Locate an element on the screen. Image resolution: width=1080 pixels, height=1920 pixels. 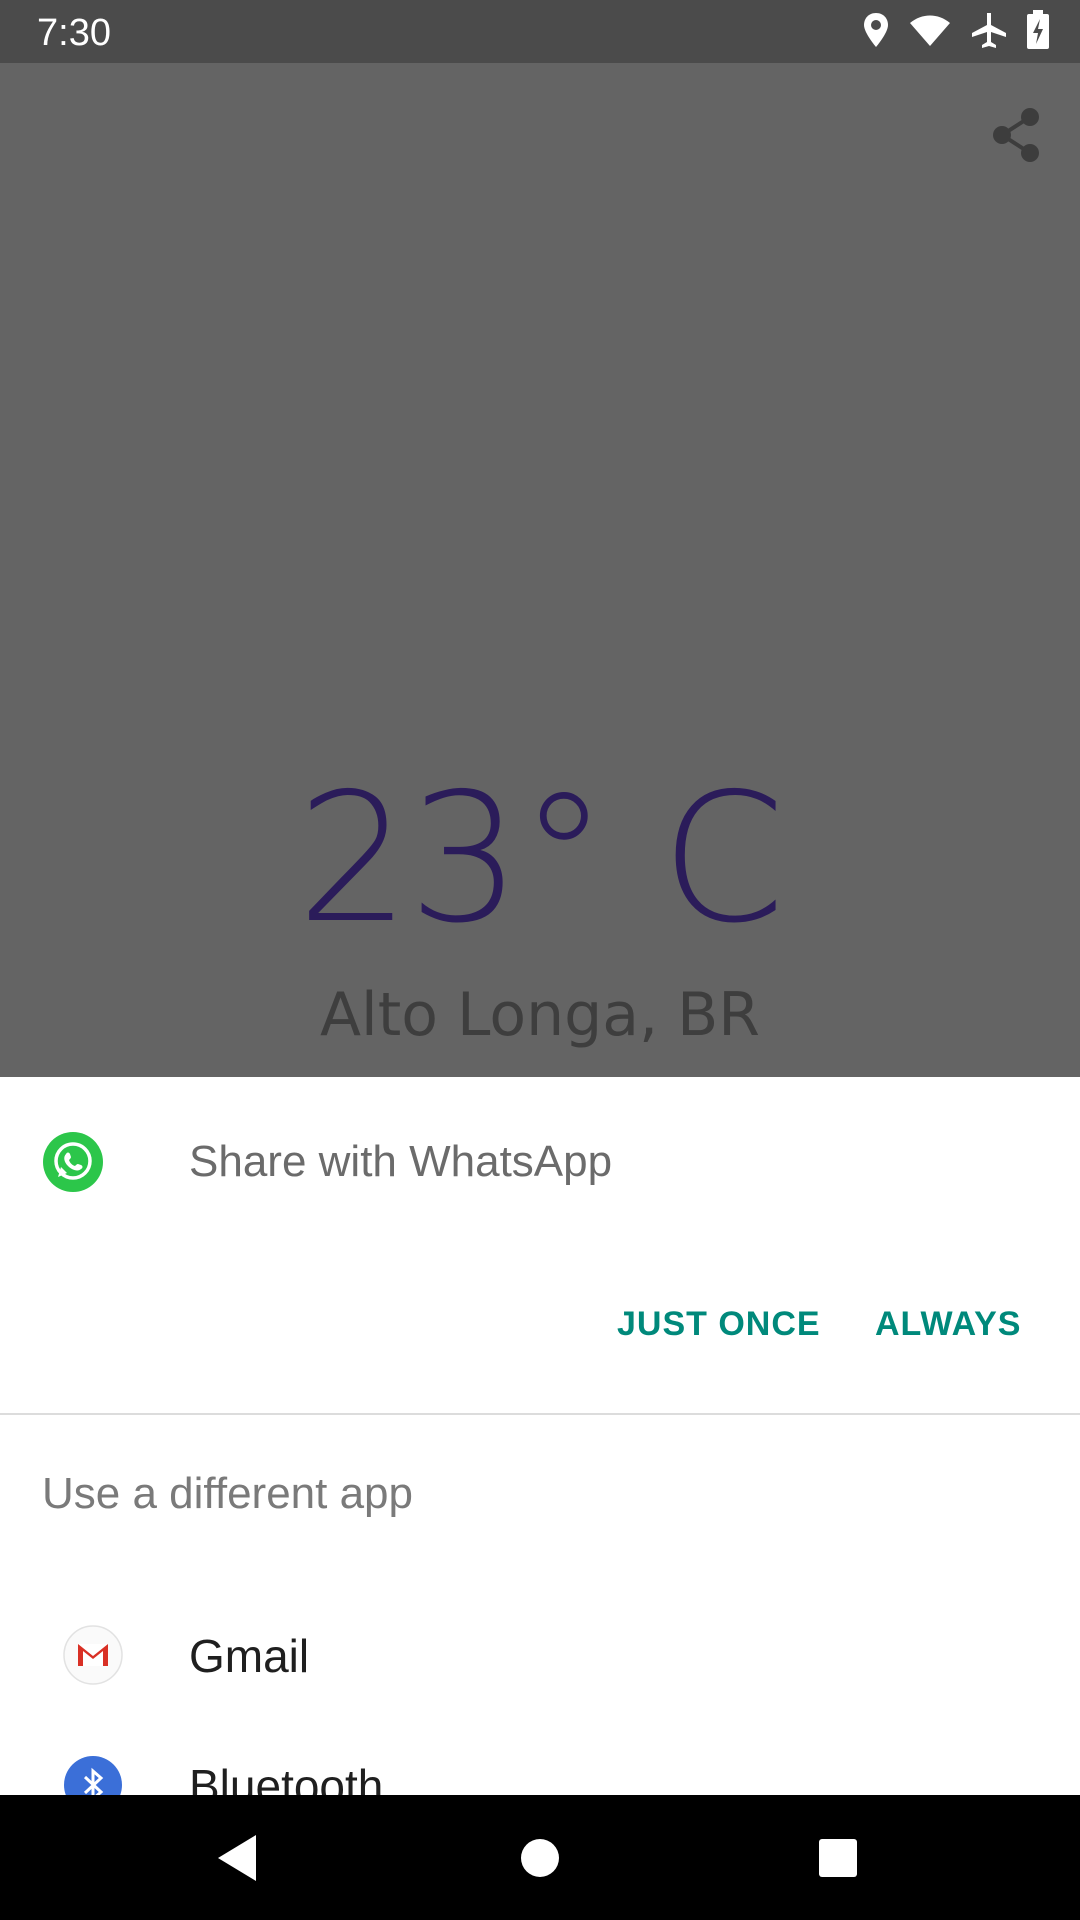
status-bar: 7:30 is located at coordinates (540, 31).